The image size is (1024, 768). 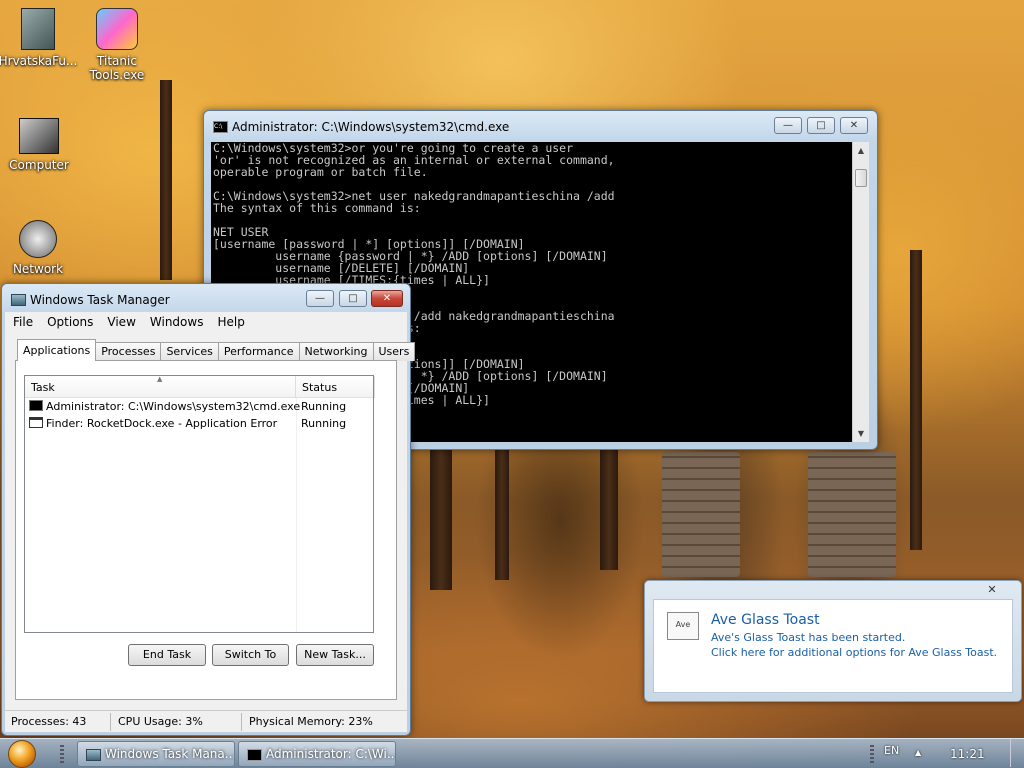 I want to click on tray-chevron-icon: ▲, so click(x=918, y=752).